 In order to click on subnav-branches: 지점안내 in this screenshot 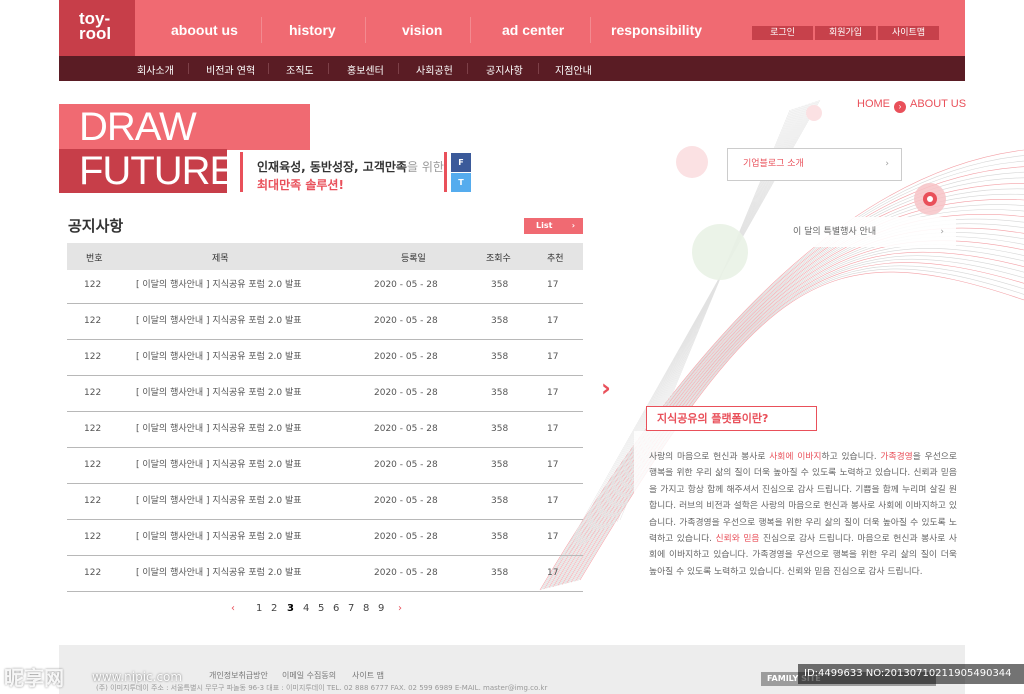, I will do `click(573, 69)`.